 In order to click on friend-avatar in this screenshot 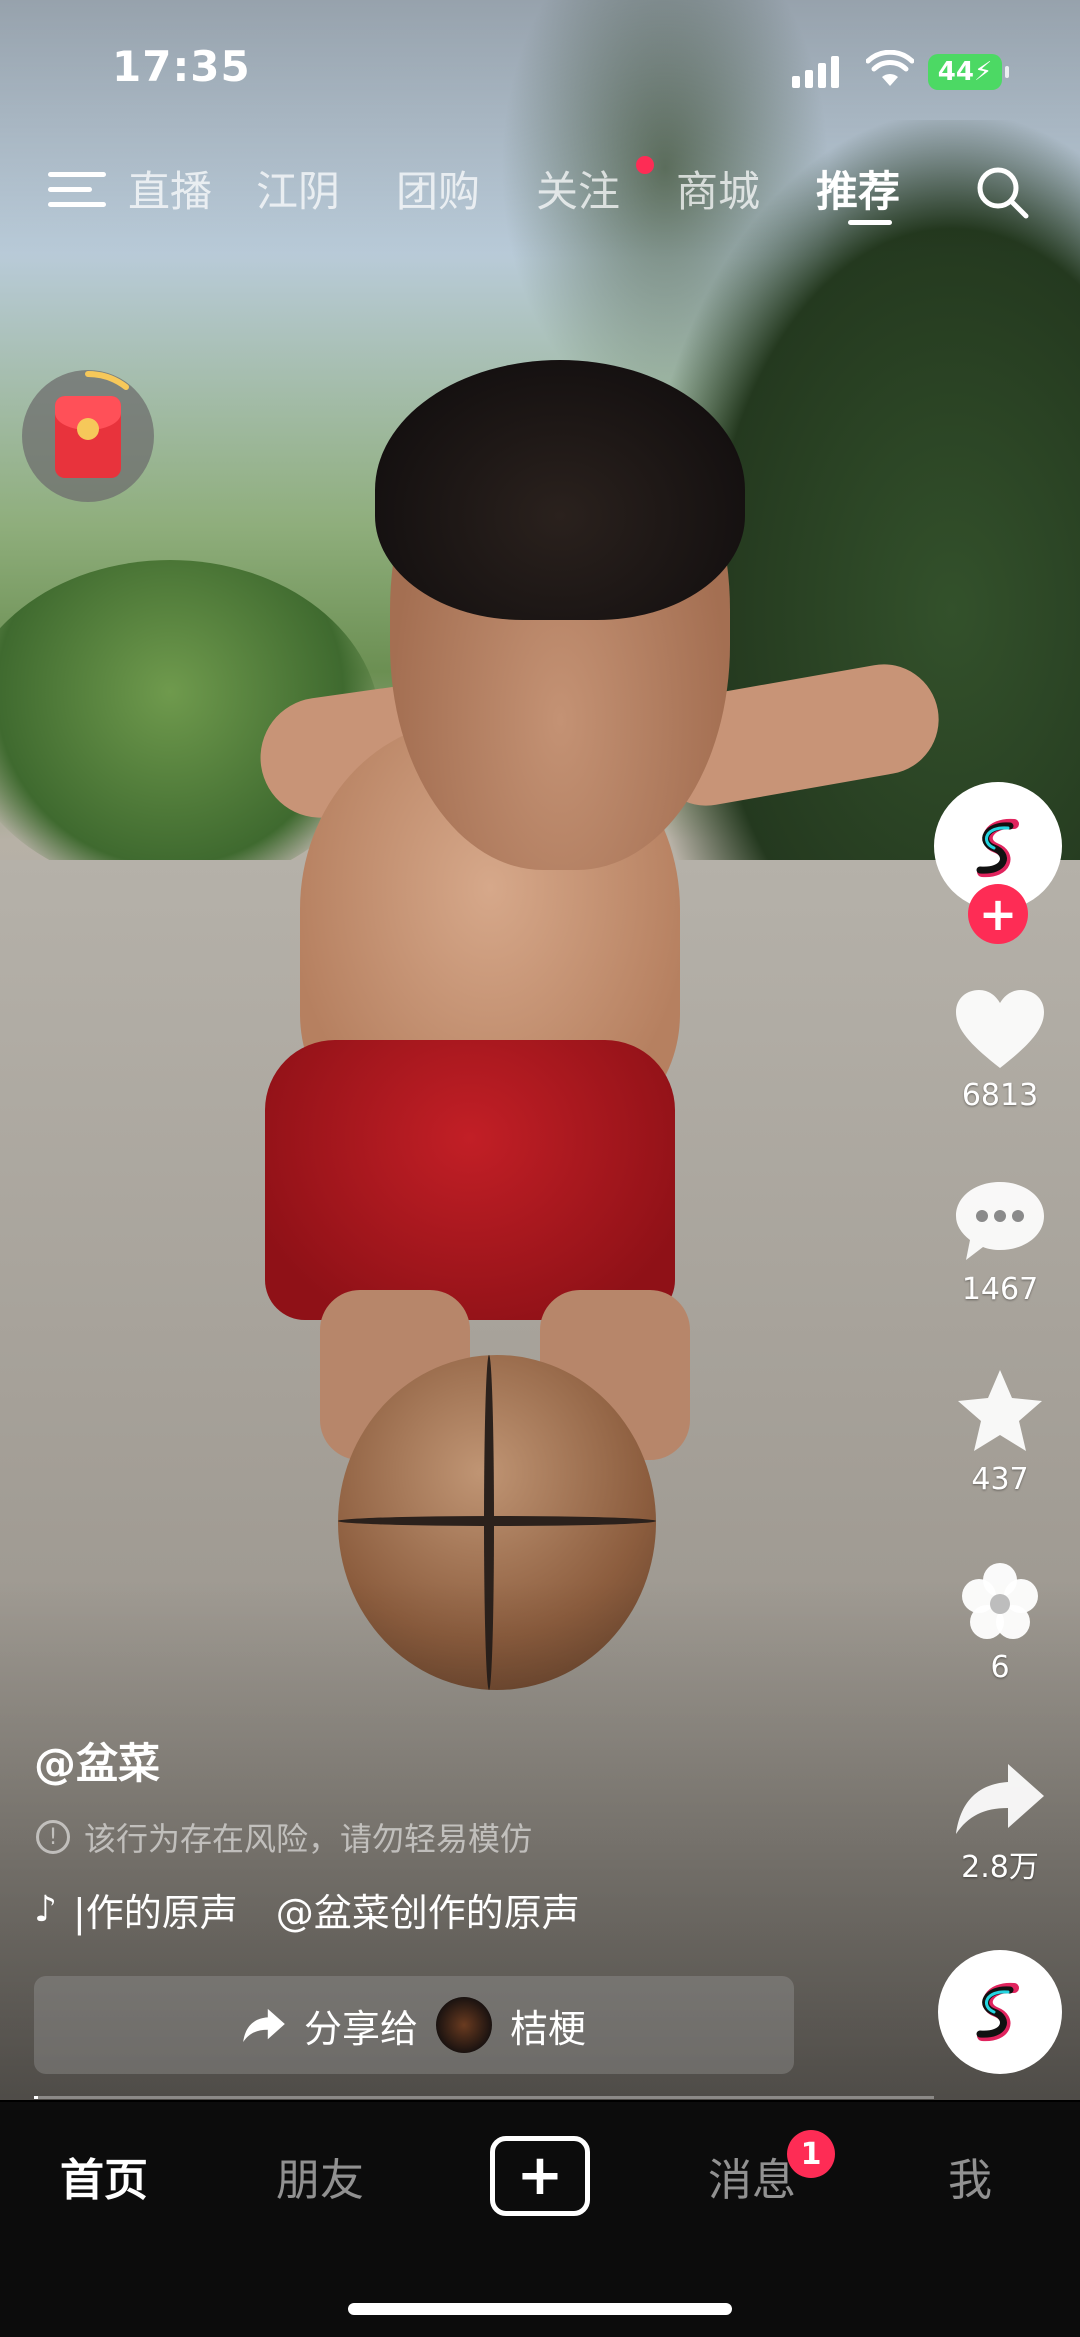, I will do `click(464, 2025)`.